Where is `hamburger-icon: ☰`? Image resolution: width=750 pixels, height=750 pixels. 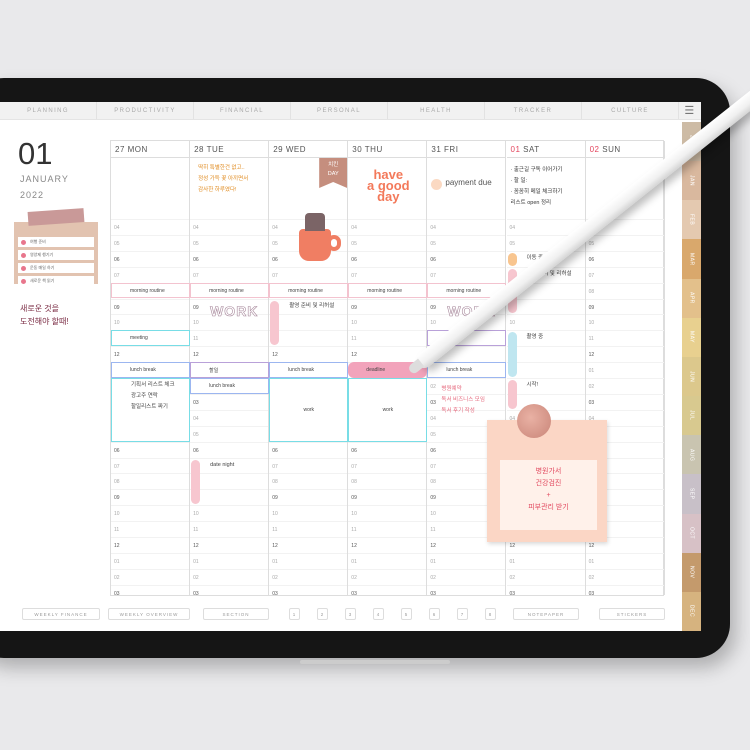 hamburger-icon: ☰ is located at coordinates (690, 110).